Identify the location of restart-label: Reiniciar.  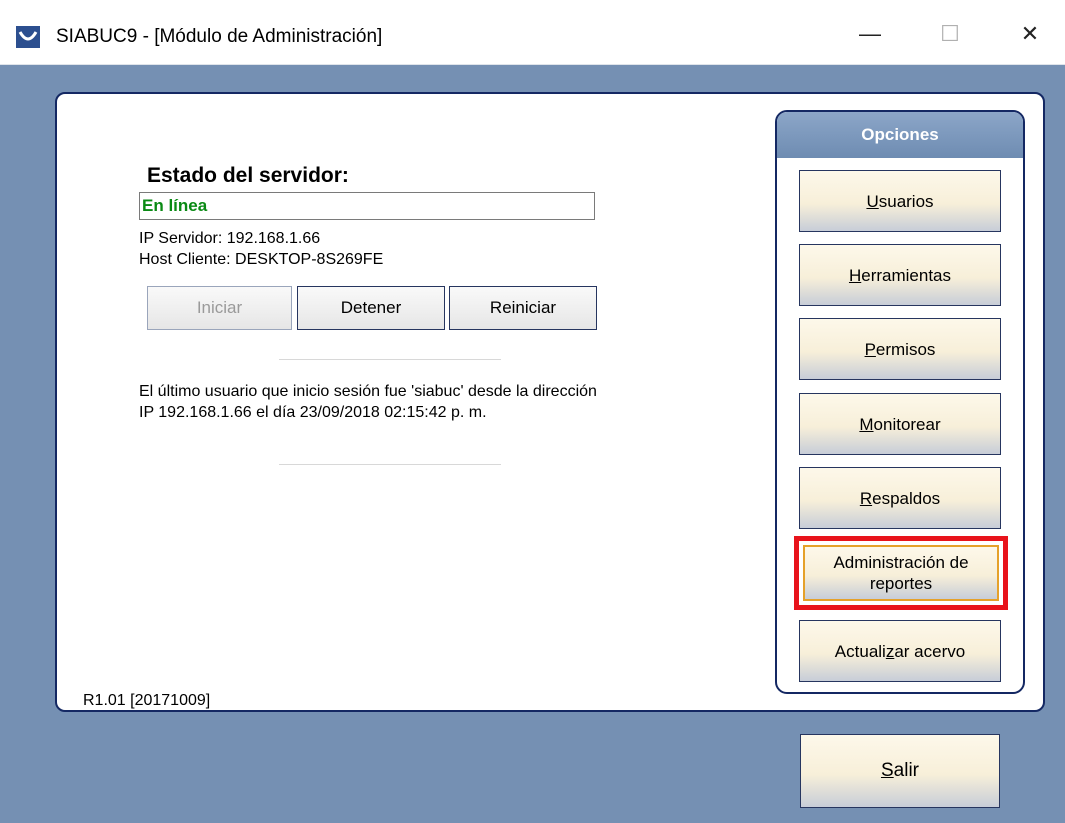
(523, 307).